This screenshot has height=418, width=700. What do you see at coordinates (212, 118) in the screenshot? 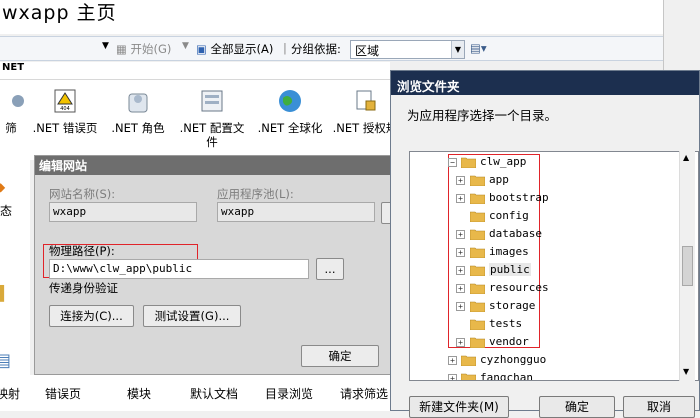
I see `feature-net-profile: .NET 配置文件` at bounding box center [212, 118].